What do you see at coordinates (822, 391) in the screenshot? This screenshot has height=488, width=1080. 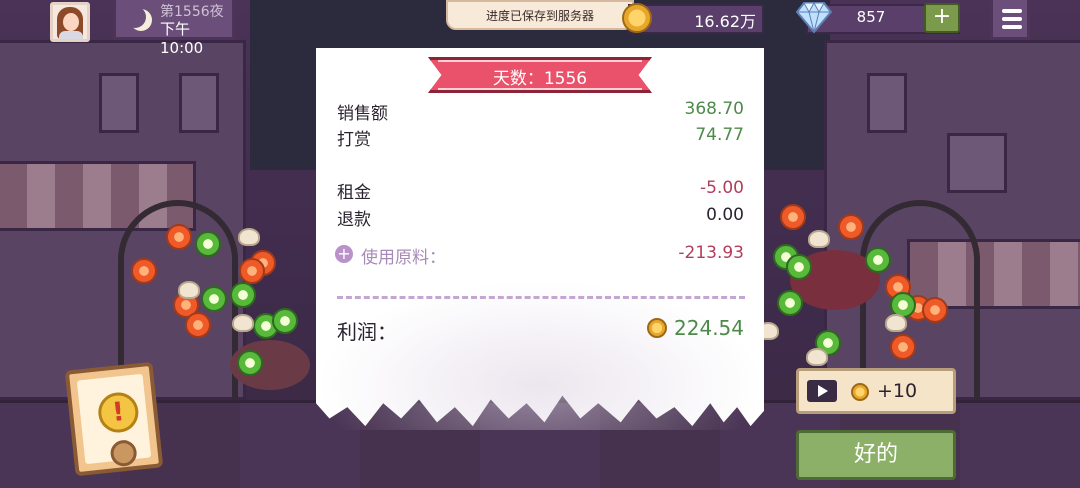 I see `play-icon` at bounding box center [822, 391].